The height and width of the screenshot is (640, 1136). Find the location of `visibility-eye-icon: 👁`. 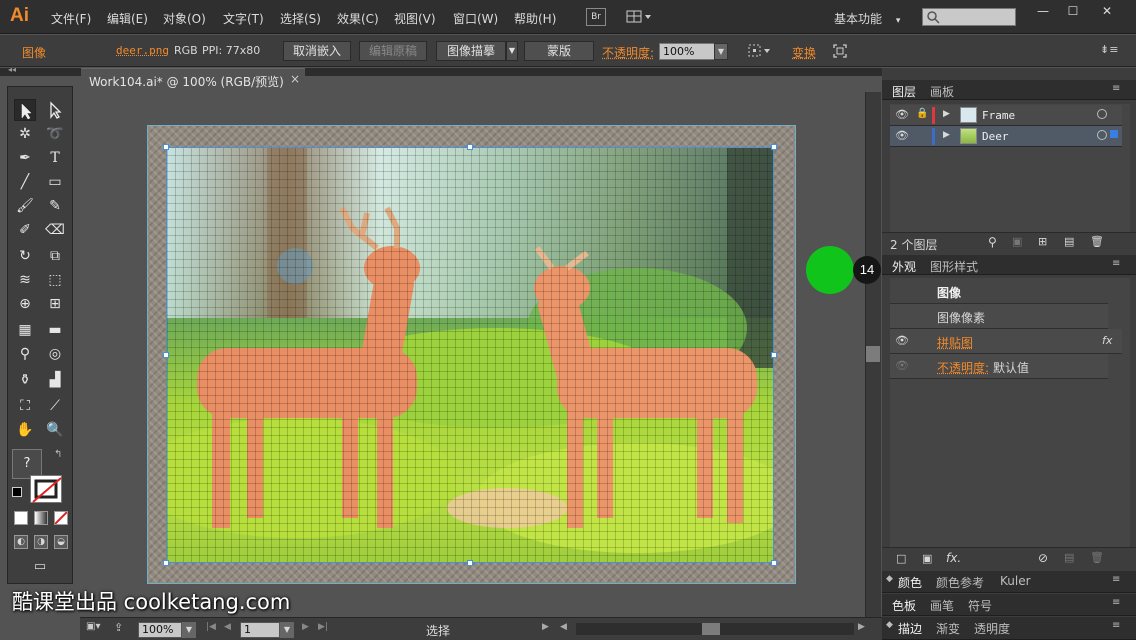

visibility-eye-icon: 👁 is located at coordinates (902, 365).